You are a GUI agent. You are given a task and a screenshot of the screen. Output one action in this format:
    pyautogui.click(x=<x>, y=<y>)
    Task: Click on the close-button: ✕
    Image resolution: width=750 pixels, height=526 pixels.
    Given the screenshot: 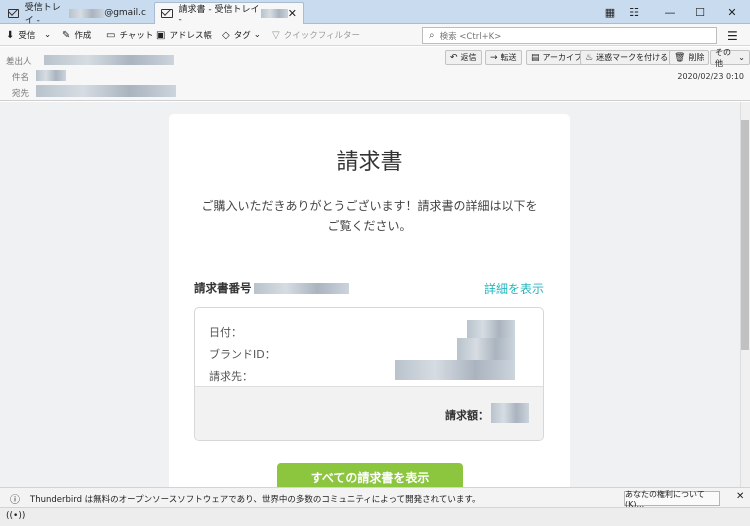 What is the action you would take?
    pyautogui.click(x=732, y=12)
    